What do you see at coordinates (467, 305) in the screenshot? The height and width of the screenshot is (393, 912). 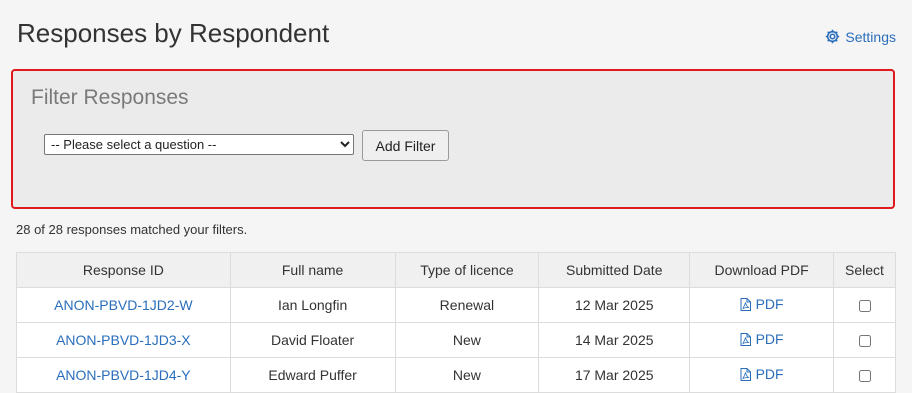 I see `licence-type-cell: Renewal` at bounding box center [467, 305].